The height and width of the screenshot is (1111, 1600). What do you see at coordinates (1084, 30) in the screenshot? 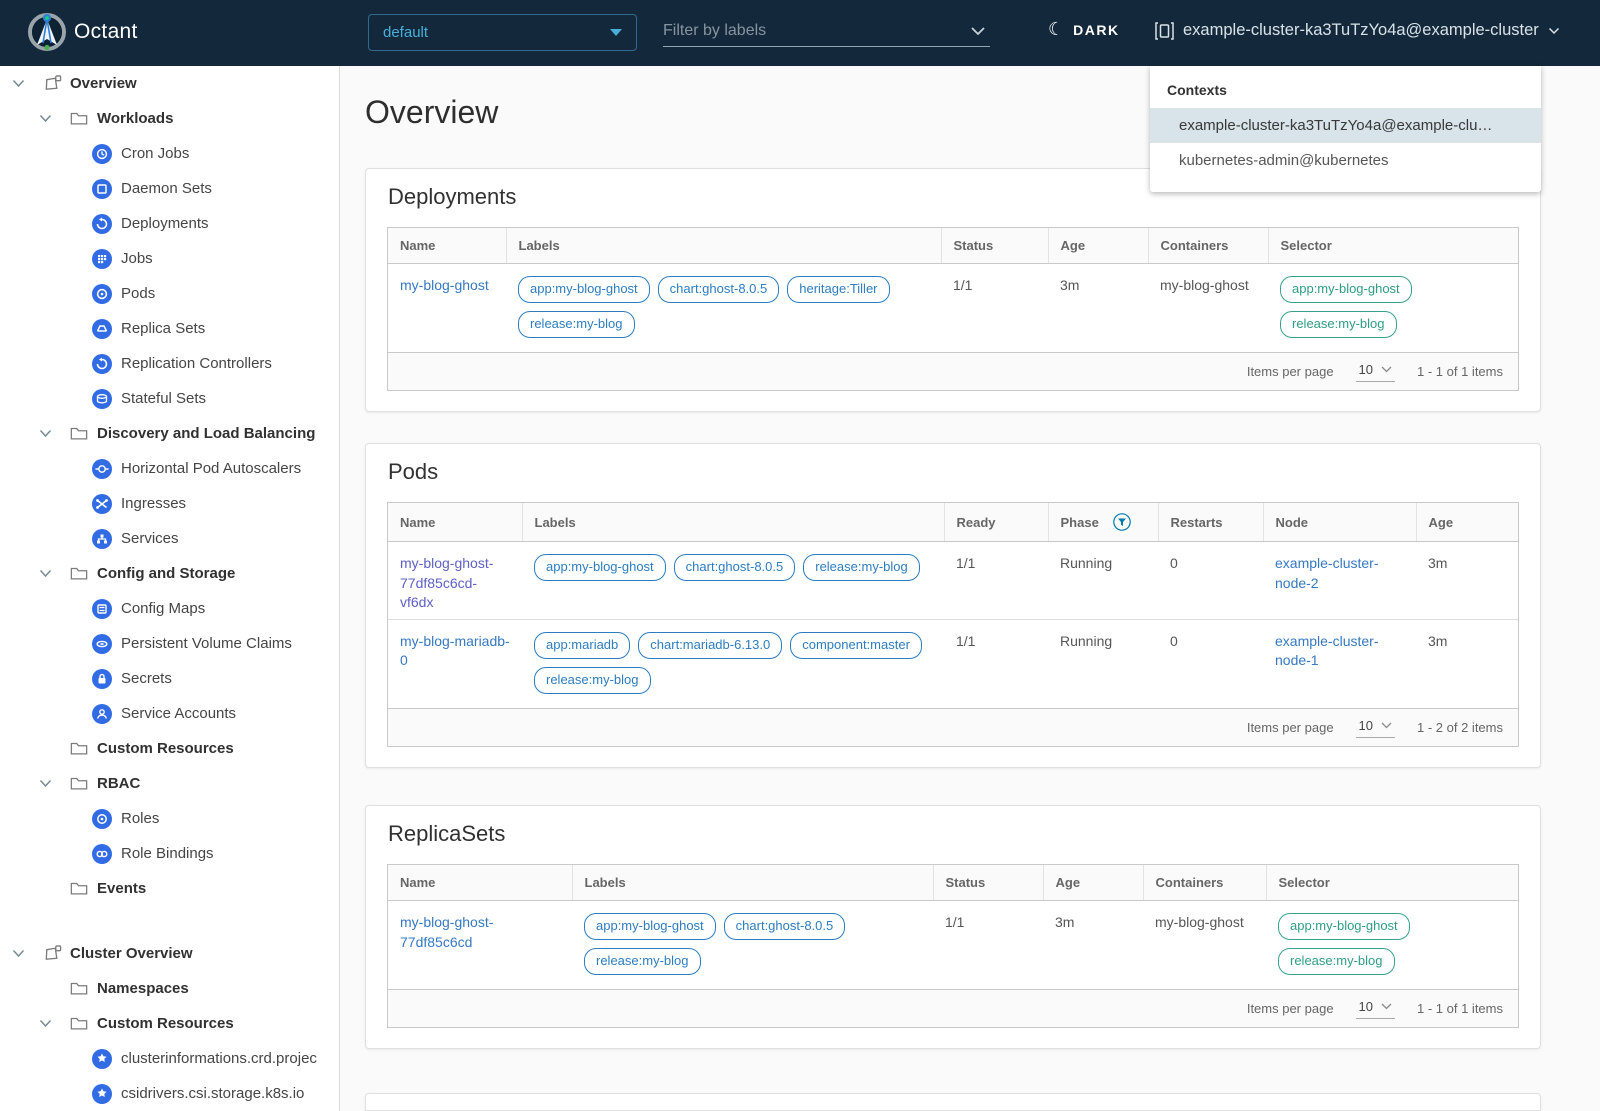
I see `theme-toggle: ☾ DARK` at bounding box center [1084, 30].